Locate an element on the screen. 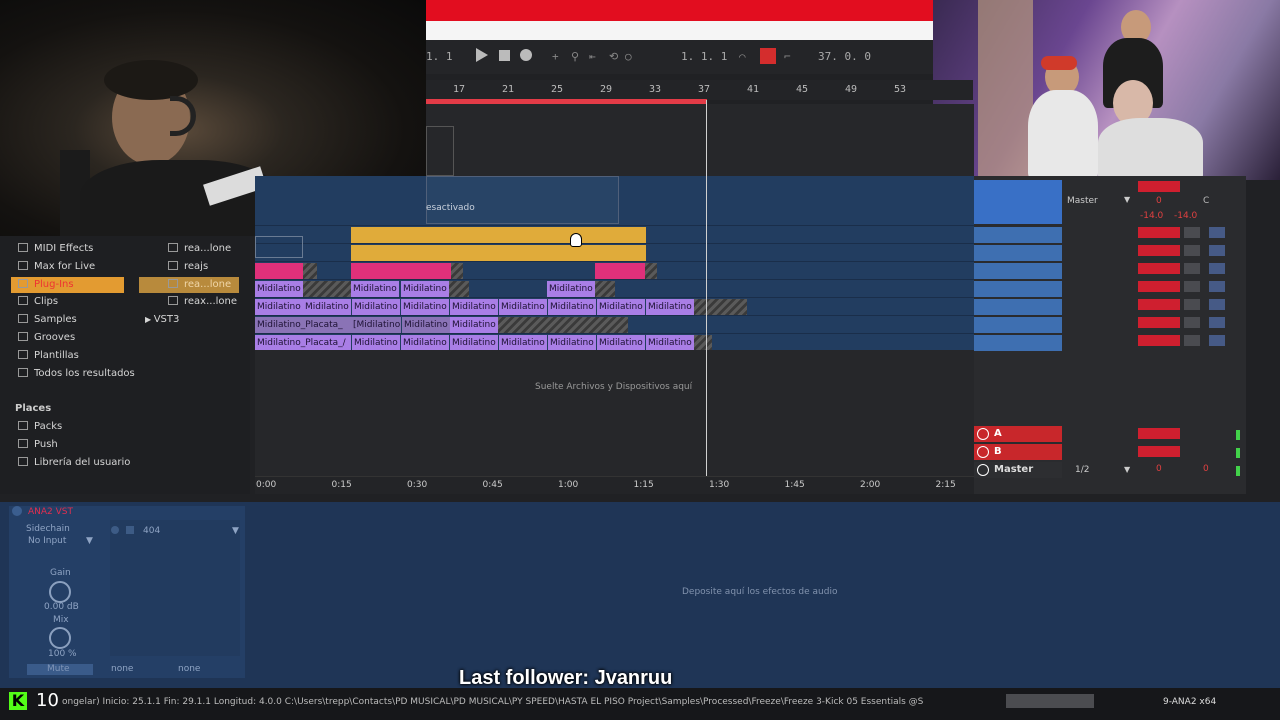  browser-category: Samples is located at coordinates (47, 319).